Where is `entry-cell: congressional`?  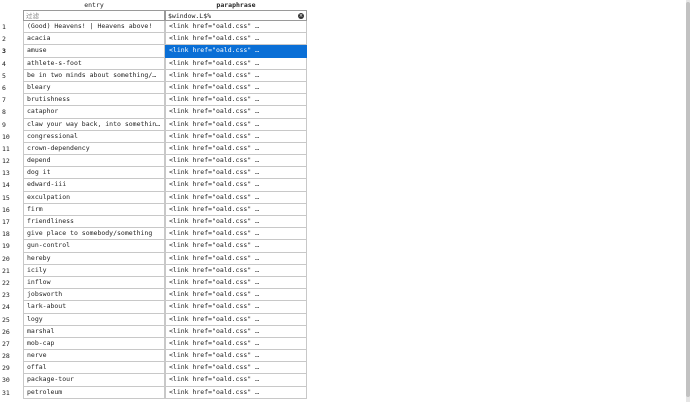
entry-cell: congressional is located at coordinates (94, 136).